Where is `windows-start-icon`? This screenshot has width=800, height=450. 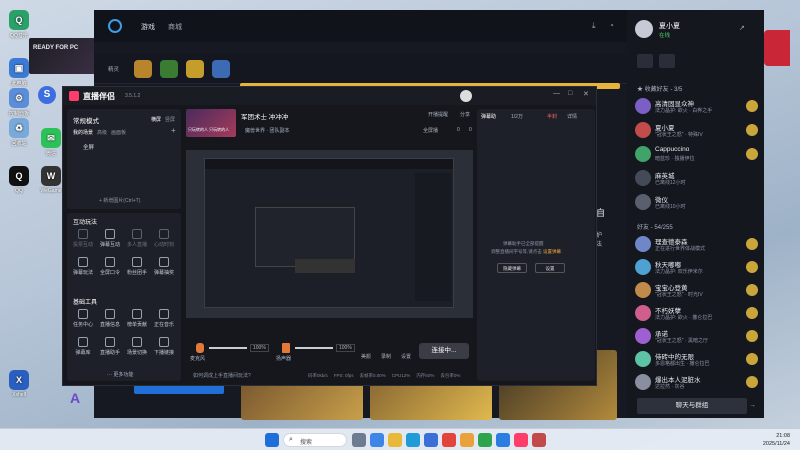 windows-start-icon is located at coordinates (272, 440).